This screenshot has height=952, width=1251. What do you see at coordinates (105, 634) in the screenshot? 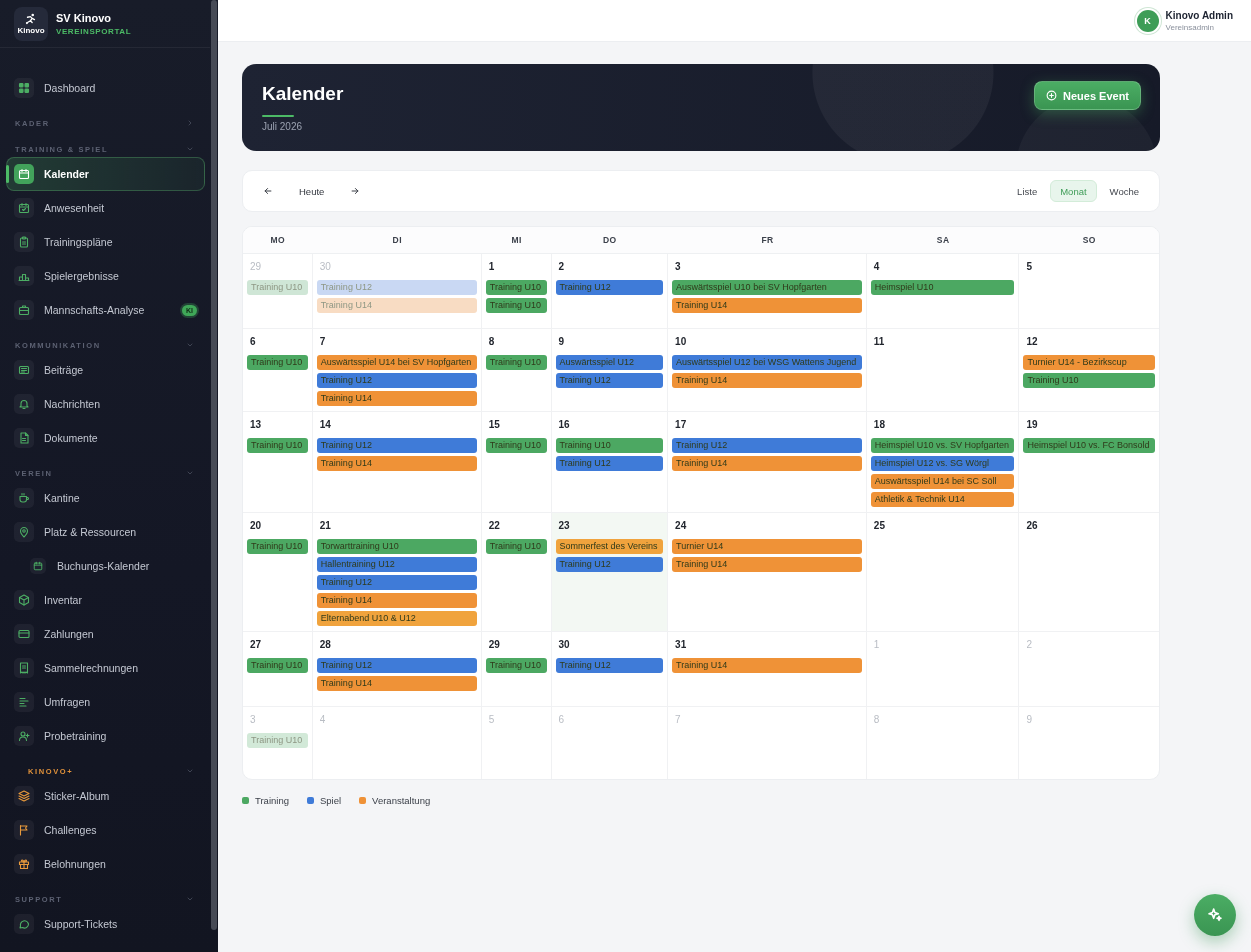
I see `nav-item: Zahlungen` at bounding box center [105, 634].